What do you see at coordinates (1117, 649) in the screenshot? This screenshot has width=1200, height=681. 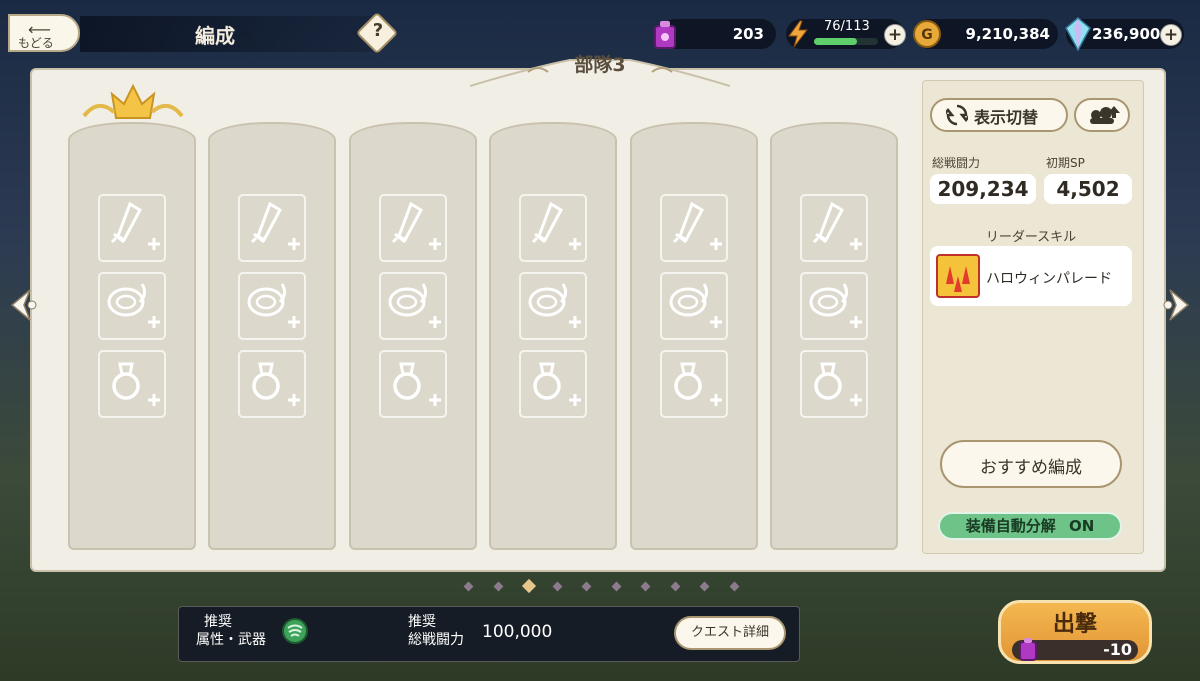 I see `sortie-cost-value: -10` at bounding box center [1117, 649].